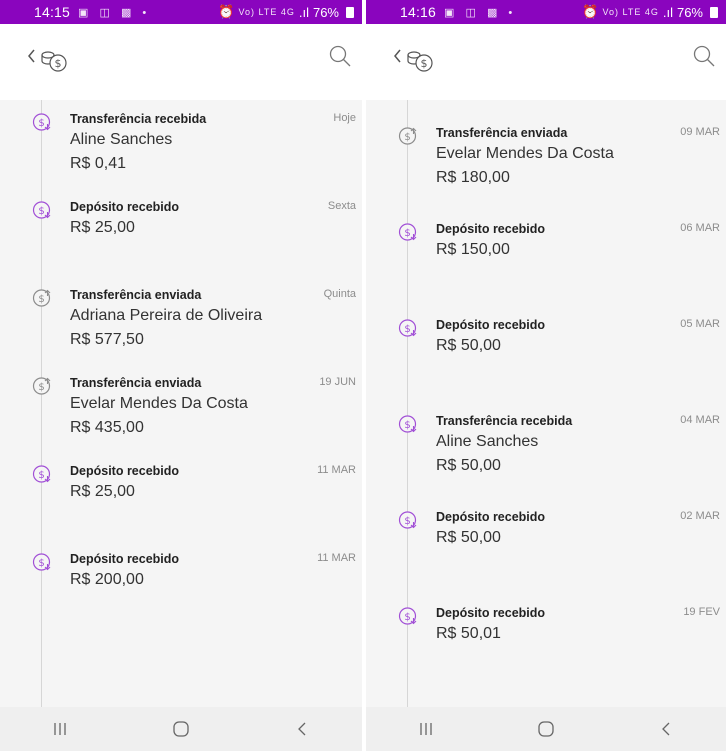 The width and height of the screenshot is (726, 751). I want to click on timeline-line, so click(41, 403).